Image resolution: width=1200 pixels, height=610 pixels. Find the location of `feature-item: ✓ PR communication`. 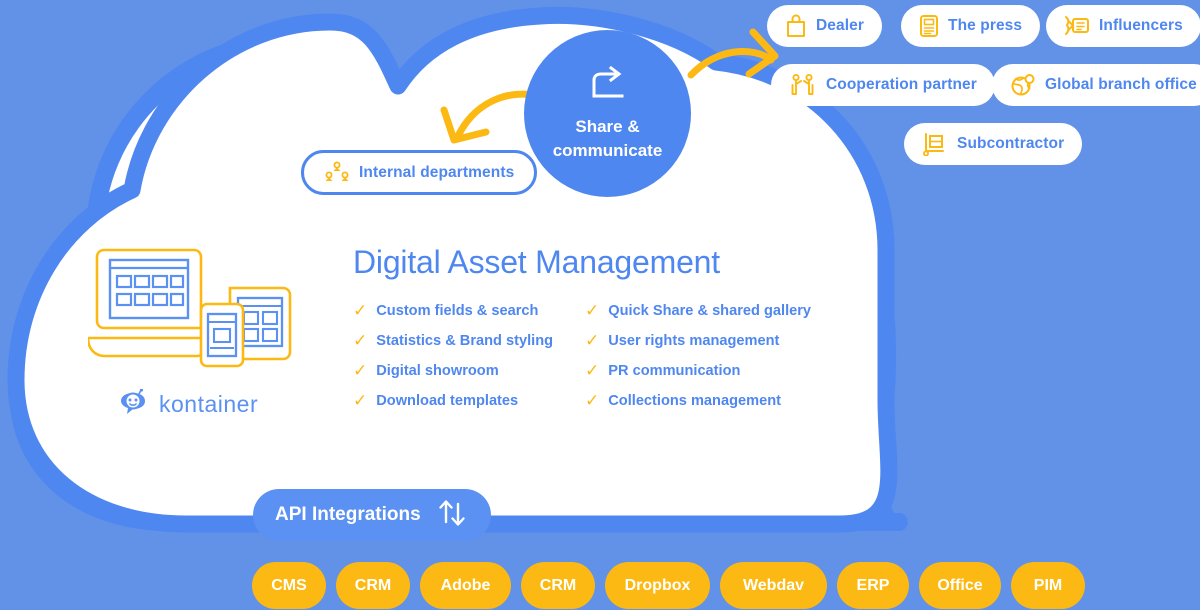

feature-item: ✓ PR communication is located at coordinates (698, 370).